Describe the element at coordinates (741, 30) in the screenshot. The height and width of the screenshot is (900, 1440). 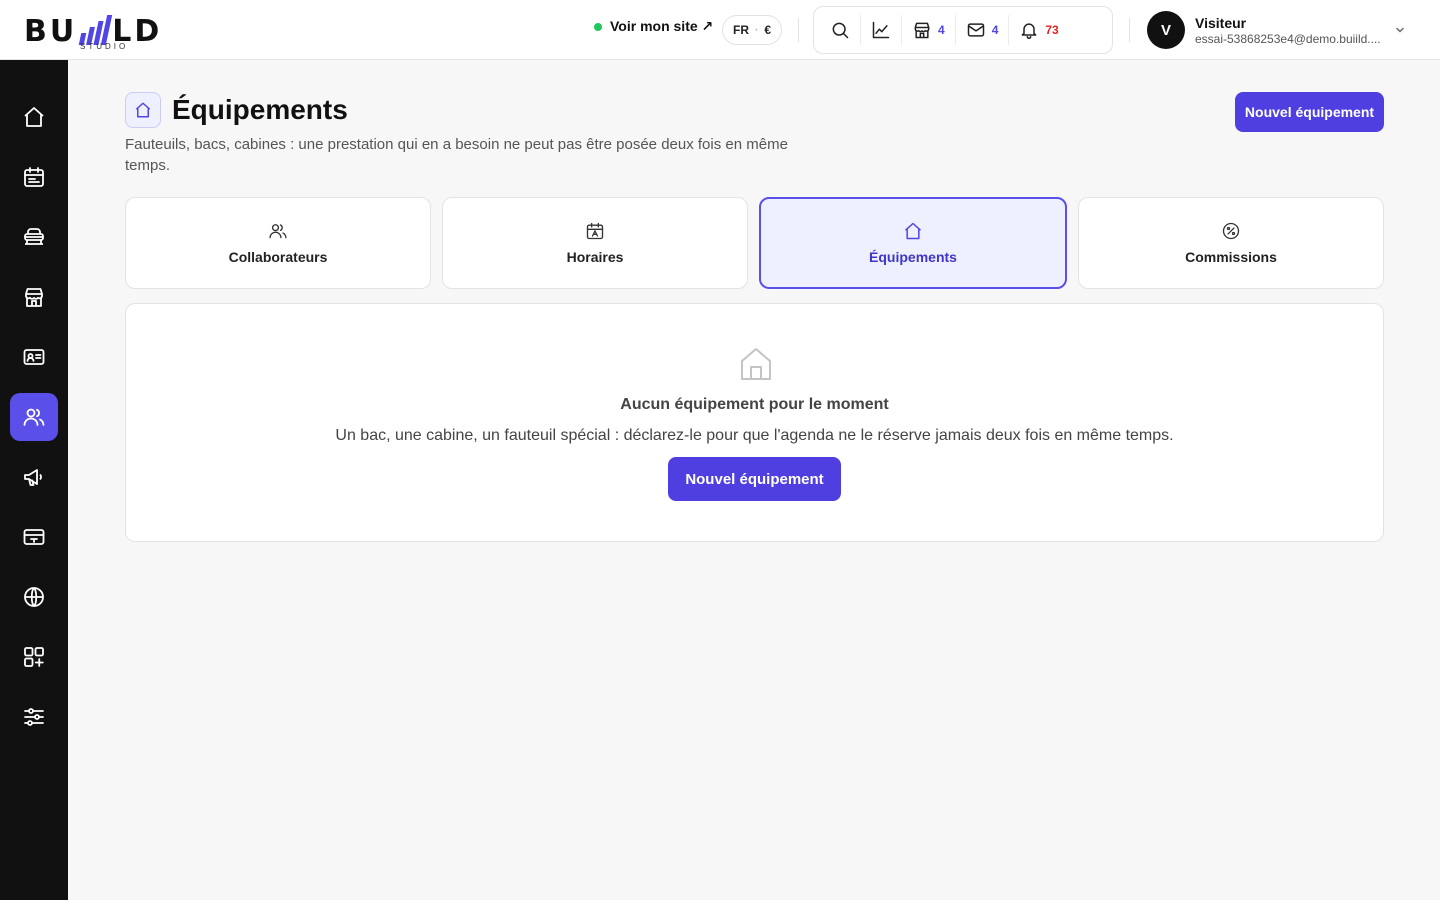
I see `language-label: FR` at that location.